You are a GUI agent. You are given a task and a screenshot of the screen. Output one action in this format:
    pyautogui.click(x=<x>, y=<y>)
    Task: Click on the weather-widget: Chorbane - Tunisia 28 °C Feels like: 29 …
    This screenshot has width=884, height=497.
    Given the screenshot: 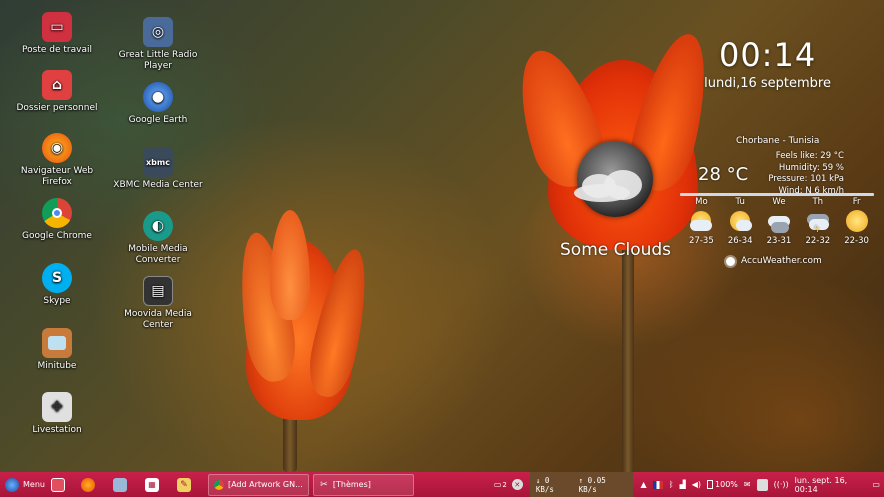 What is the action you would take?
    pyautogui.click(x=720, y=203)
    